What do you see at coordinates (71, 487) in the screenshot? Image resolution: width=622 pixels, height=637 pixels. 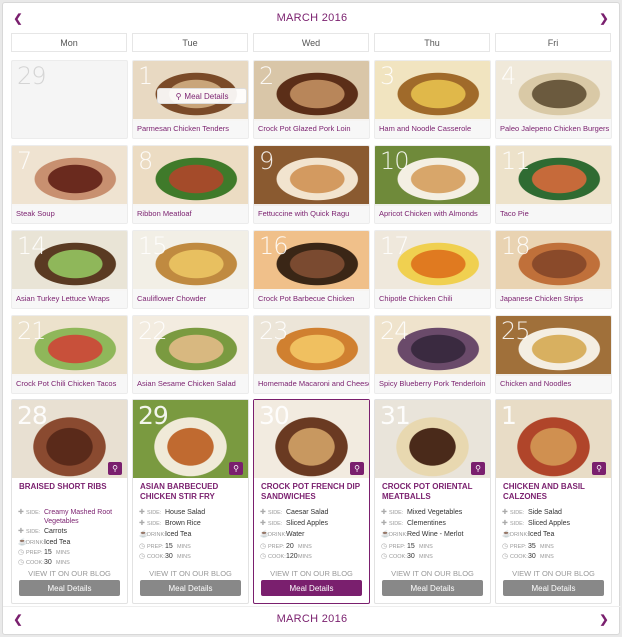 I see `meal-title-link: BRAISED SHORT RIBS` at bounding box center [71, 487].